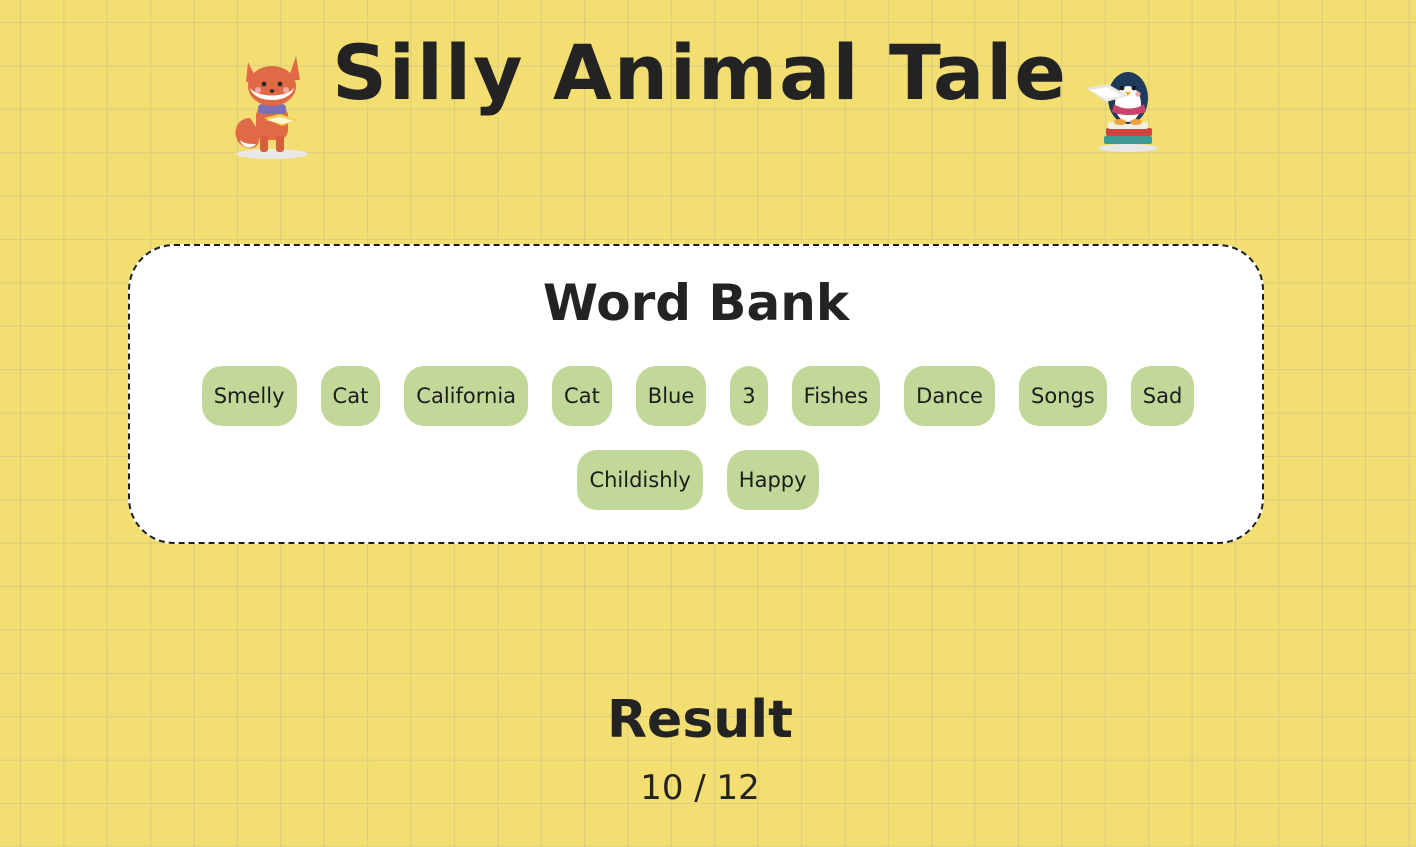 Image resolution: width=1416 pixels, height=847 pixels. What do you see at coordinates (772, 480) in the screenshot?
I see `word-chip: Happy` at bounding box center [772, 480].